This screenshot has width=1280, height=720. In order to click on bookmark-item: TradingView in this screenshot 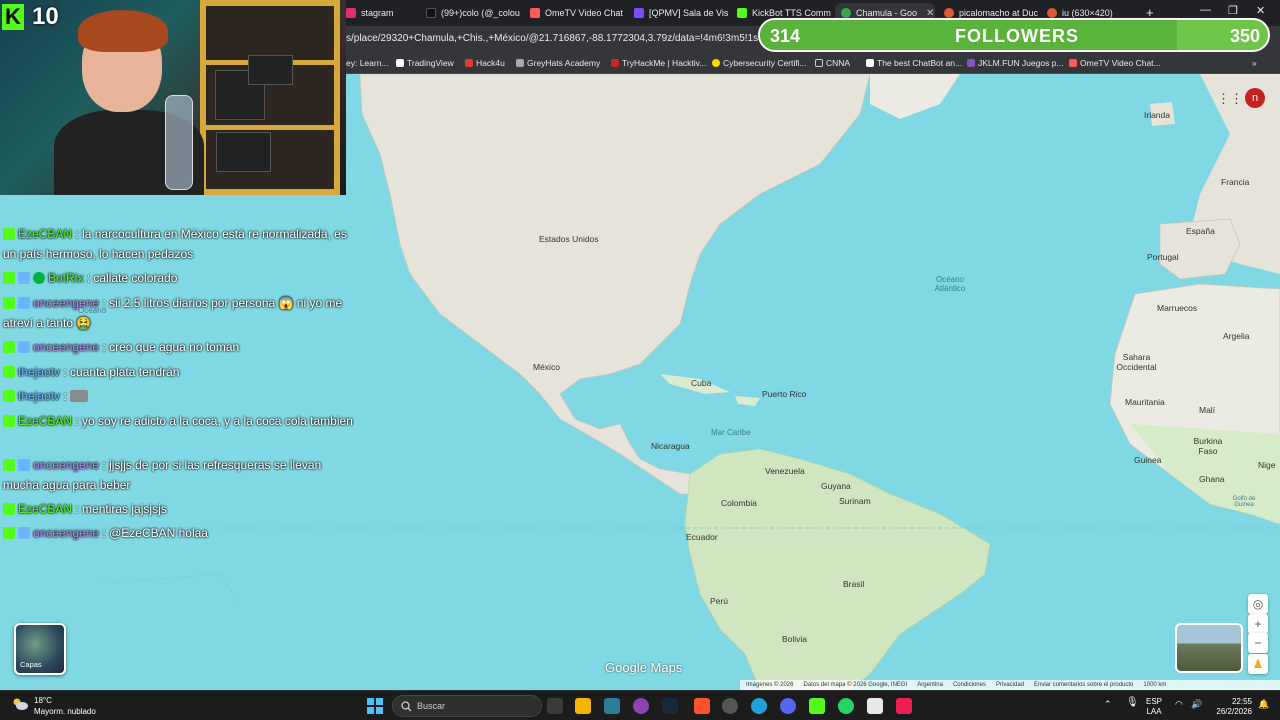, I will do `click(425, 63)`.